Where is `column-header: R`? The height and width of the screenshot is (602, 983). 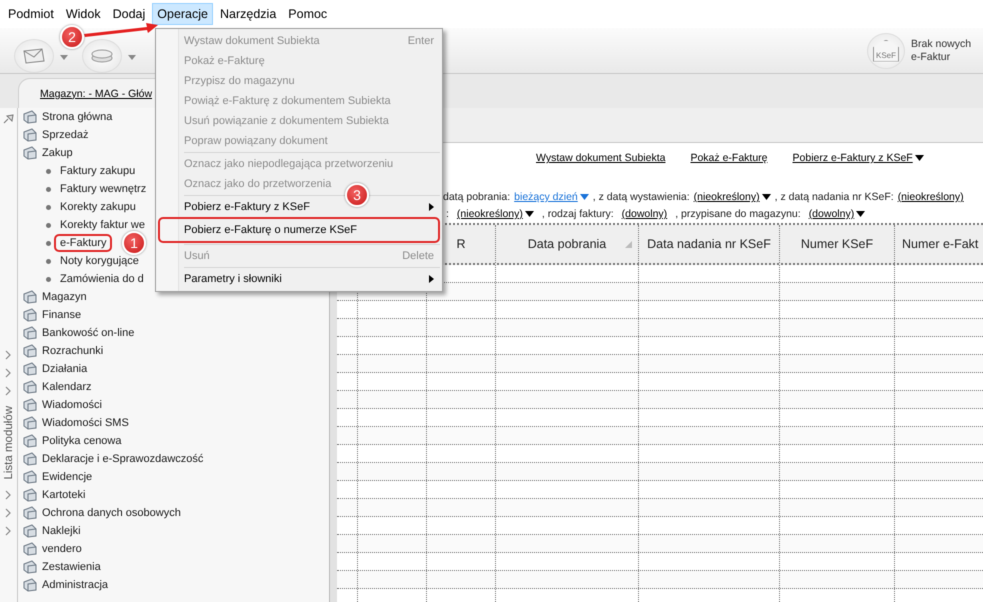 column-header: R is located at coordinates (461, 244).